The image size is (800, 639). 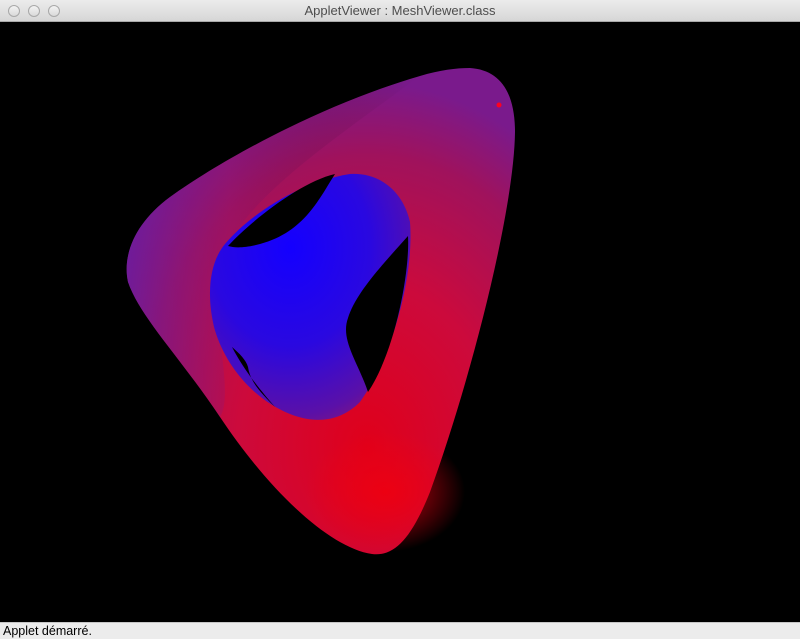 What do you see at coordinates (385, 492) in the screenshot?
I see `mesh-specular-highlight` at bounding box center [385, 492].